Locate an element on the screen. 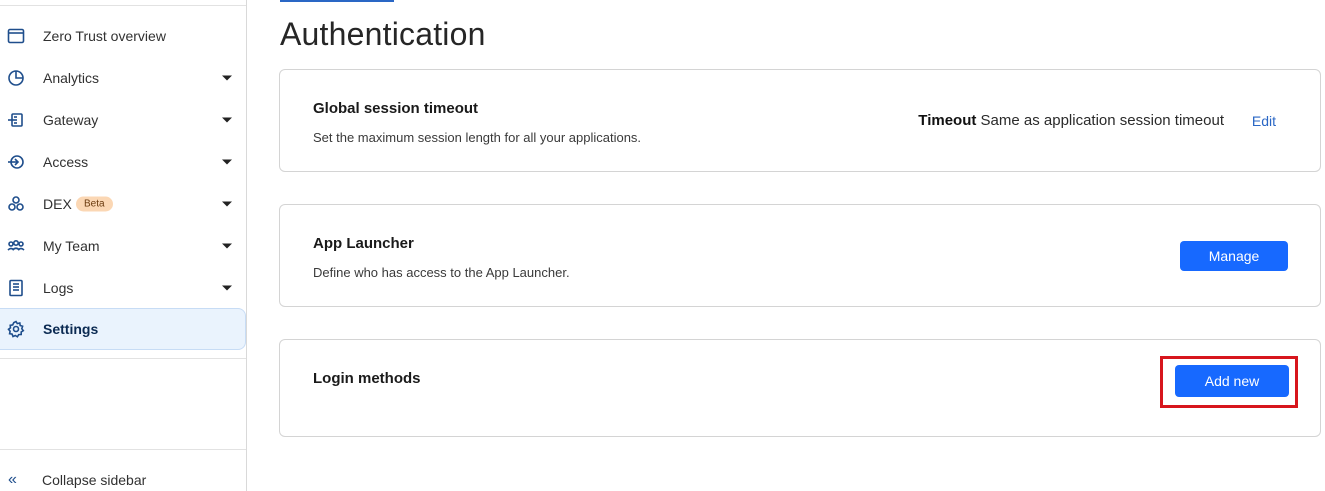  sidebar-item-my-team: My Team is located at coordinates (123, 246).